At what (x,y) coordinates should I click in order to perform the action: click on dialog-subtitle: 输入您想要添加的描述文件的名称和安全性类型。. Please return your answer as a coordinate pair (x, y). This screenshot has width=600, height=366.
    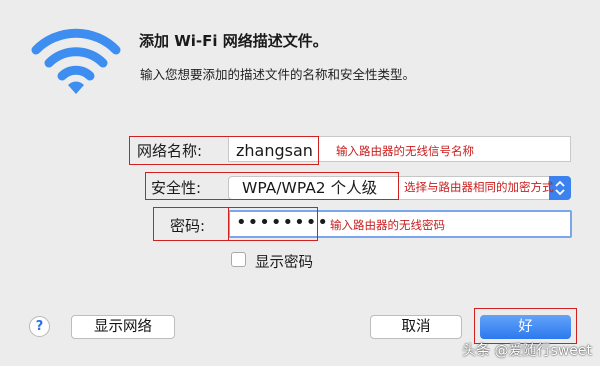
    Looking at the image, I should click on (278, 74).